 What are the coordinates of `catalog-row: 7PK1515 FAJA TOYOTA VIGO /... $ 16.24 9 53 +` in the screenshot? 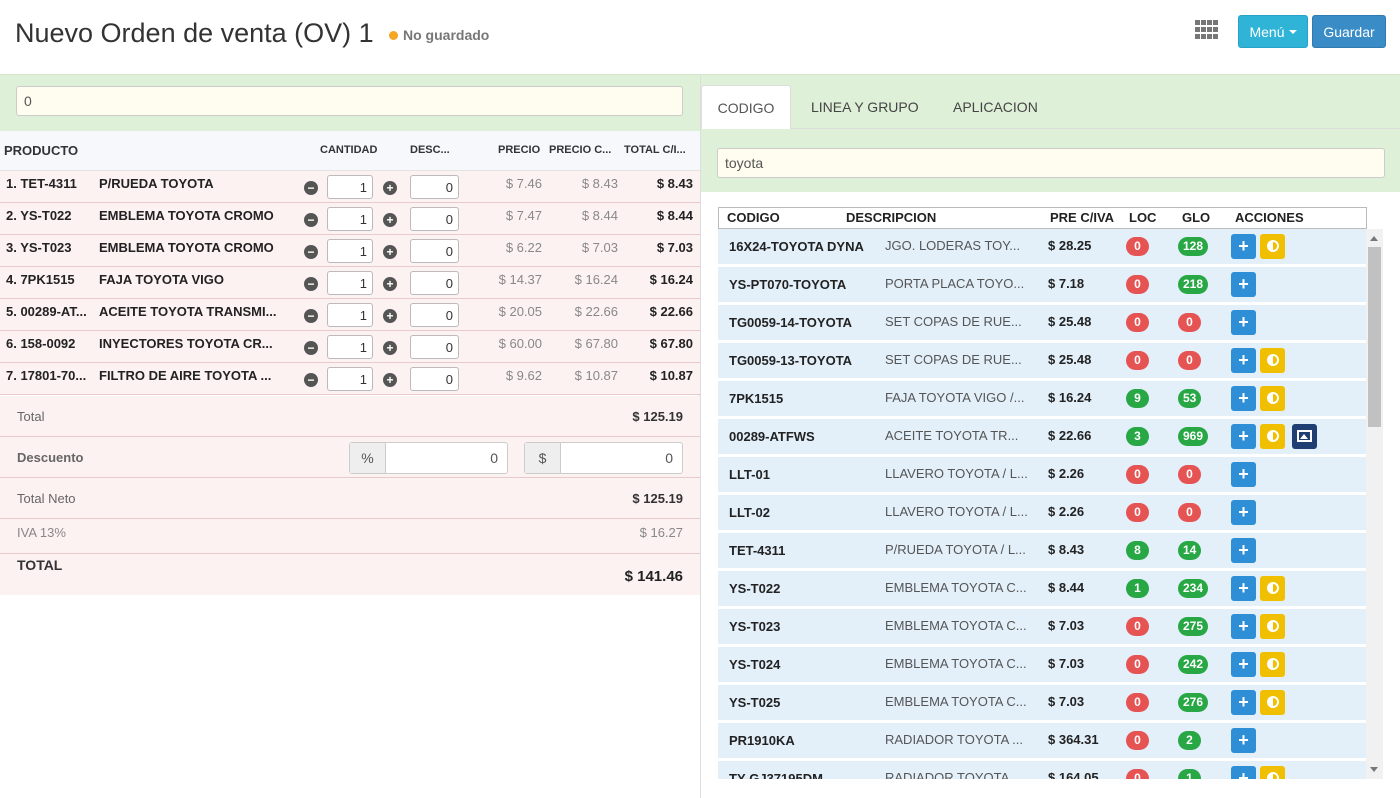 It's located at (1042, 398).